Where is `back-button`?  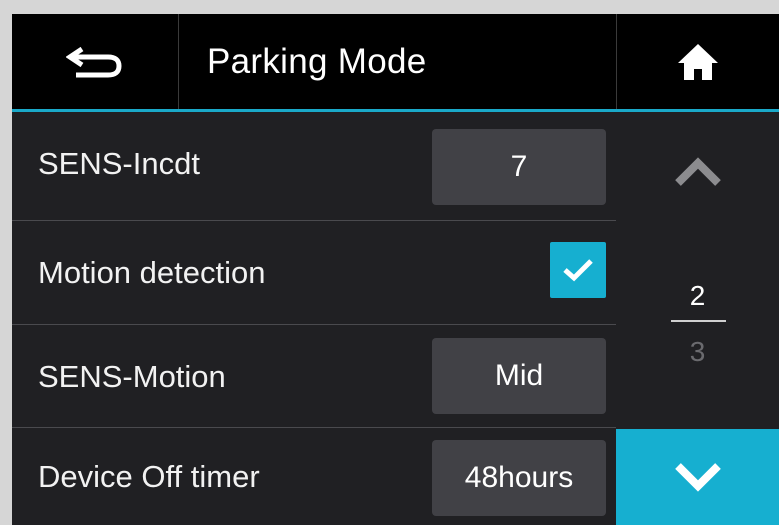
back-button is located at coordinates (95, 61).